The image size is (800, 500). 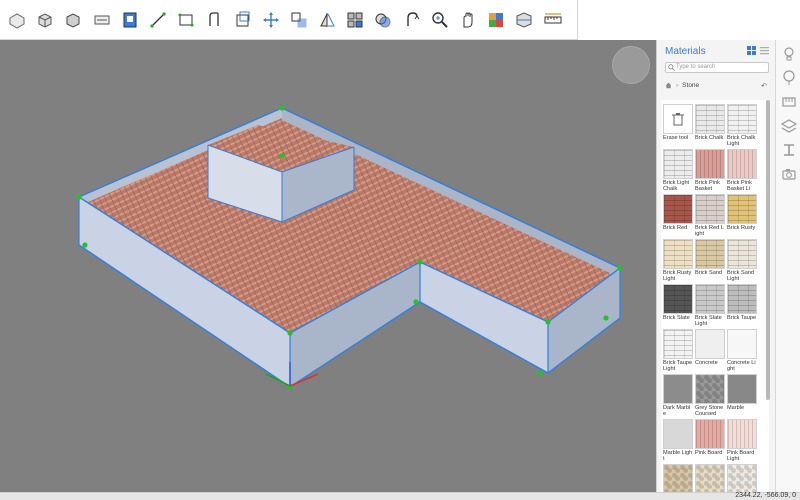 What do you see at coordinates (764, 86) in the screenshot?
I see `back-icon: ↶` at bounding box center [764, 86].